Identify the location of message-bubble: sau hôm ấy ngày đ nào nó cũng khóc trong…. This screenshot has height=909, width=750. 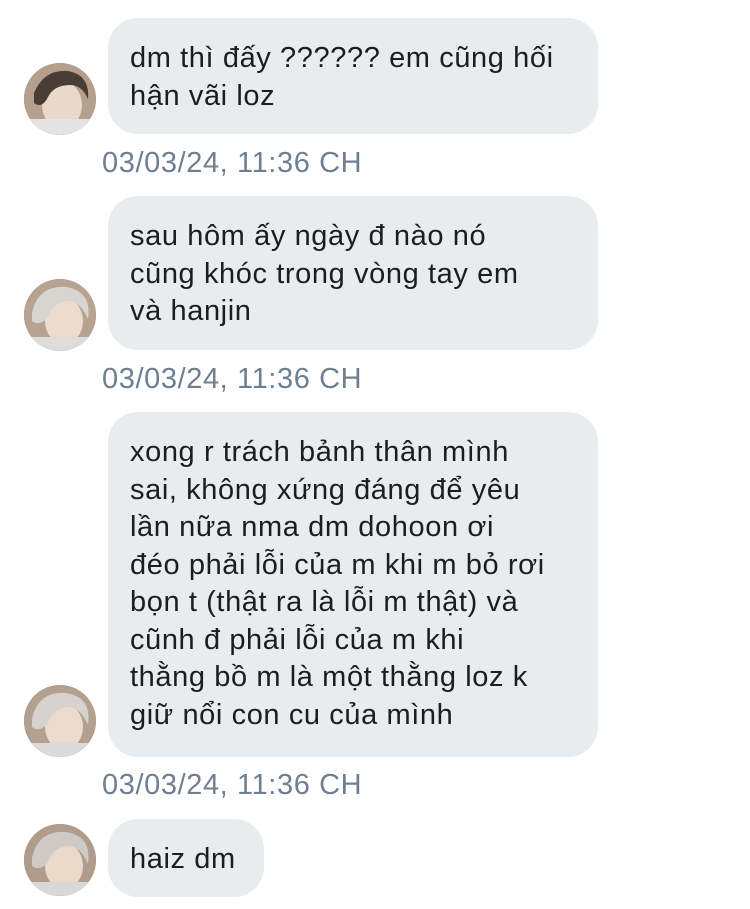
(353, 273).